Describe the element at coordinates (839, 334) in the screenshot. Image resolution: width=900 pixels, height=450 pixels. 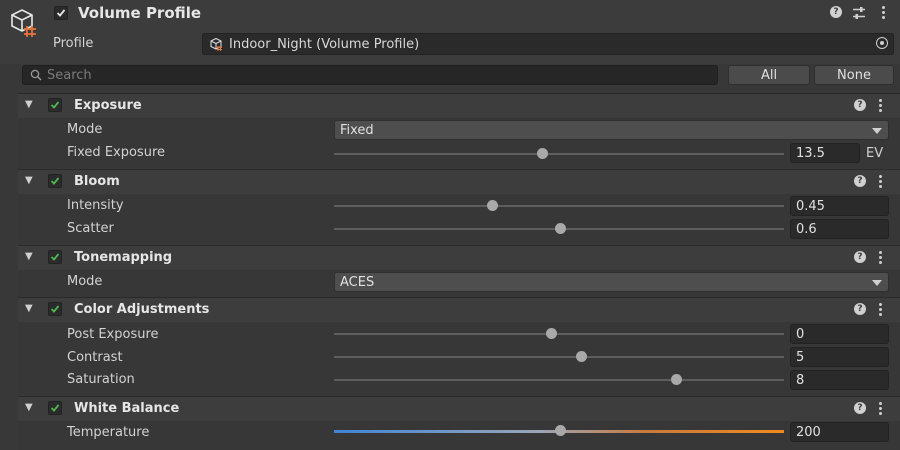
I see `post-exposure-field: 0` at that location.